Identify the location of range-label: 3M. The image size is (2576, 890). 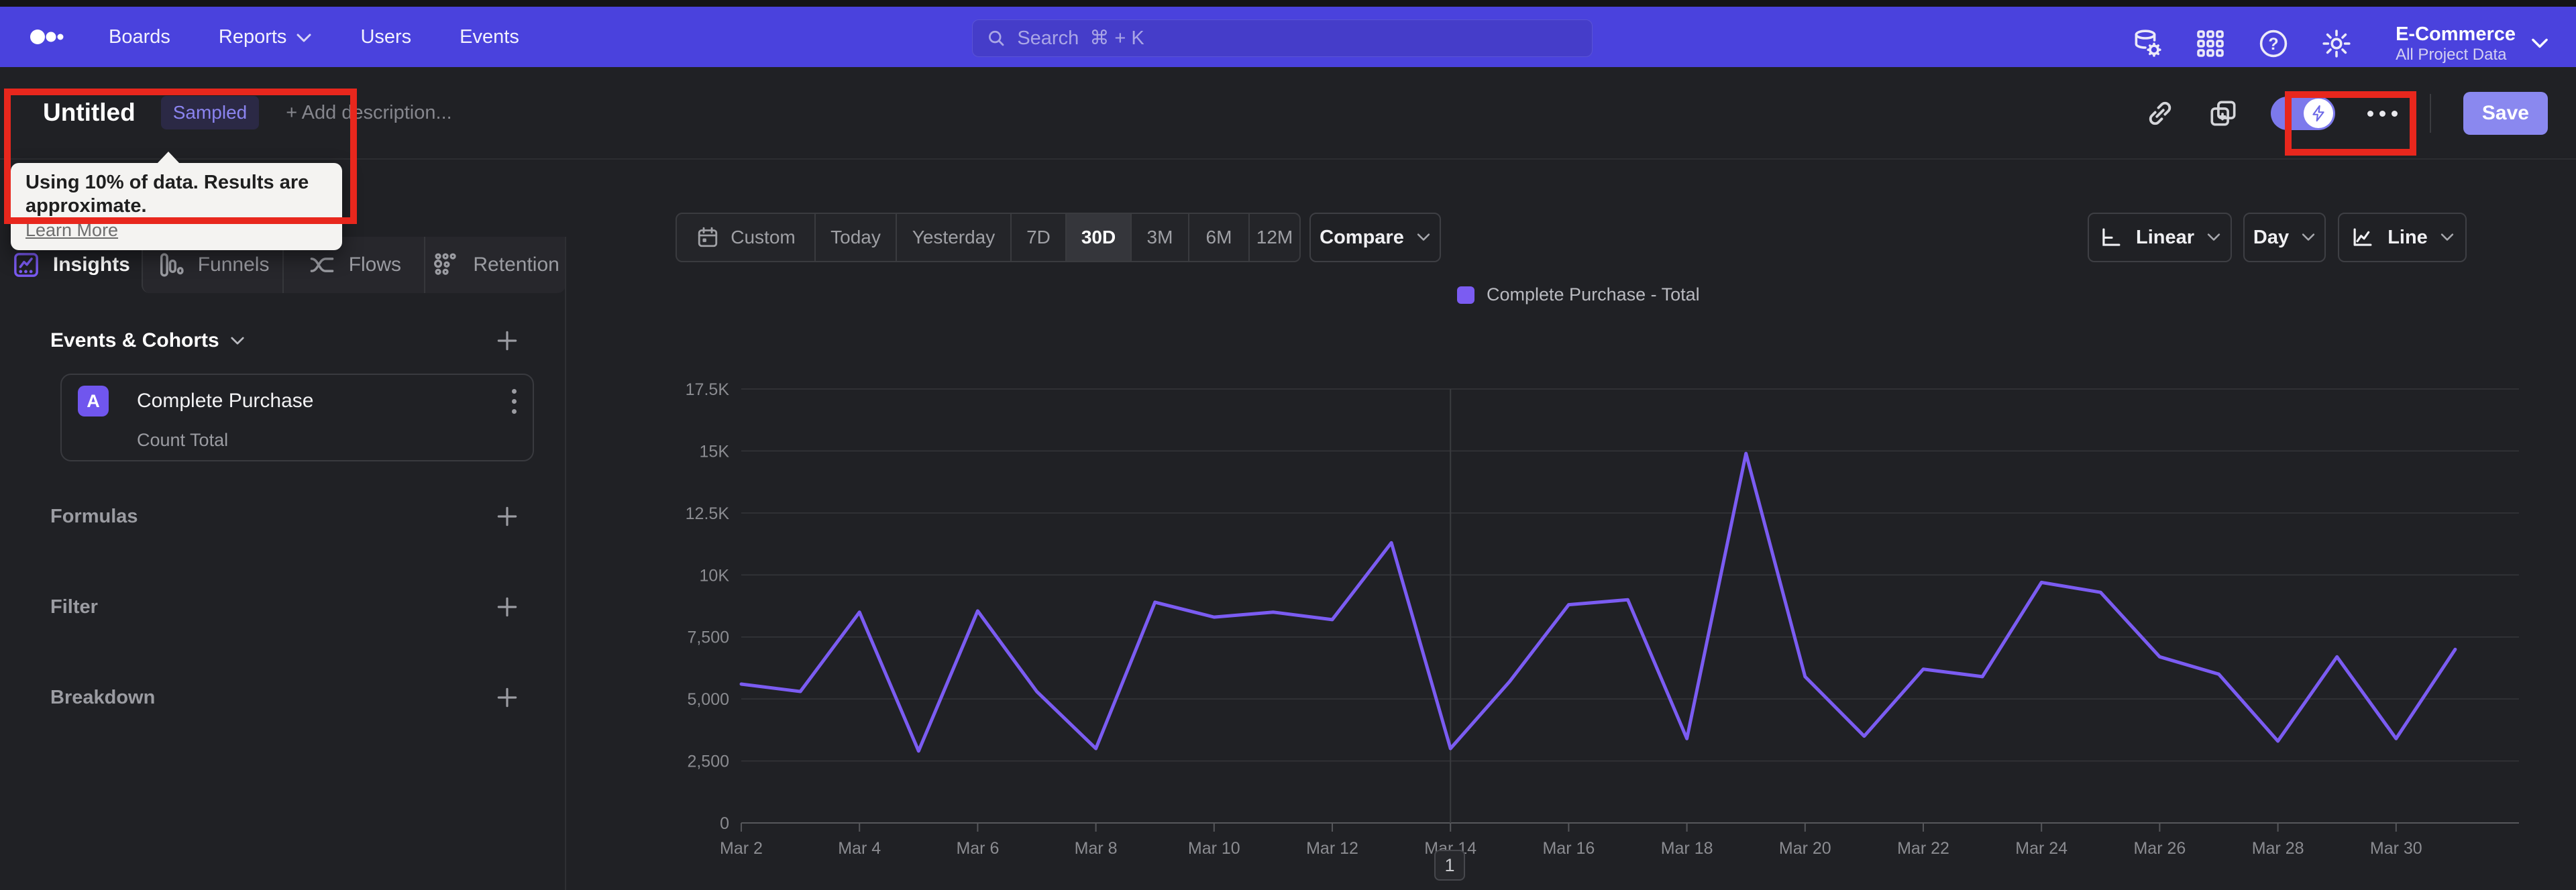
(1159, 237).